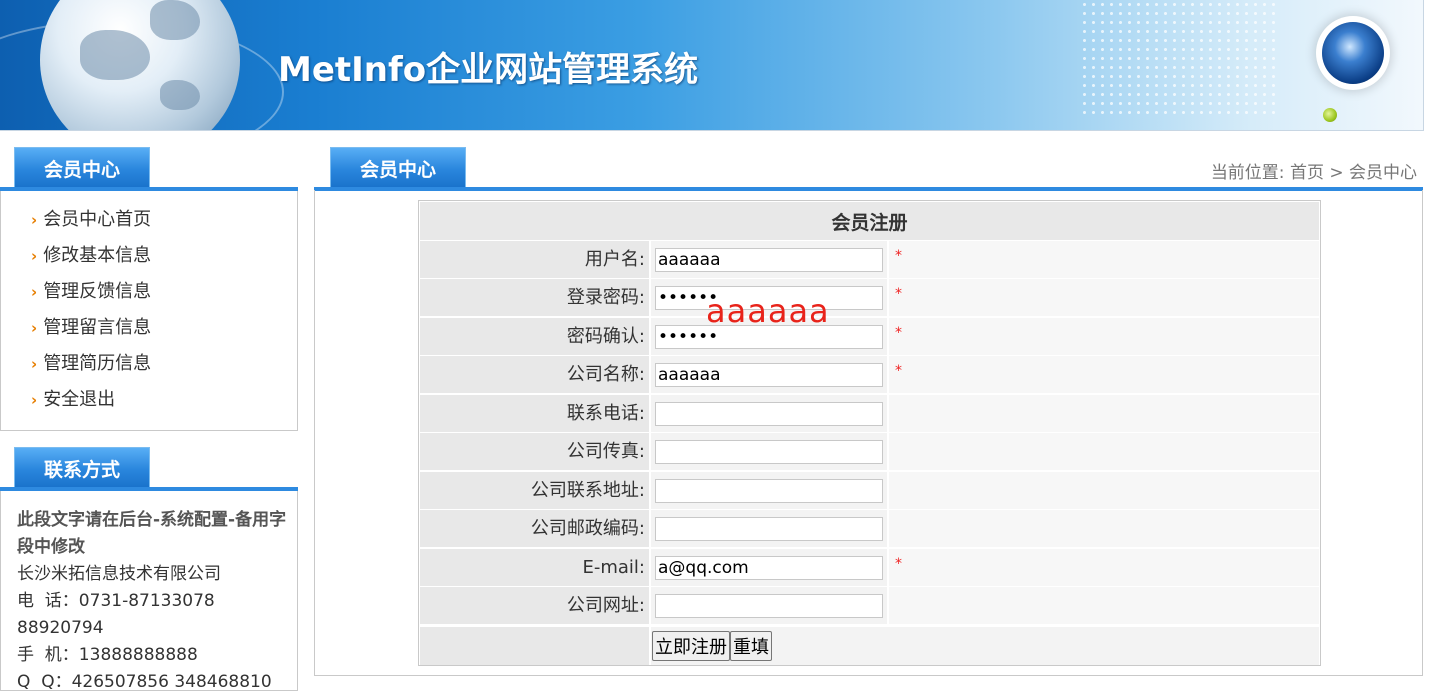  Describe the element at coordinates (97, 327) in the screenshot. I see `sidebar-item-label: 管理留言信息` at that location.